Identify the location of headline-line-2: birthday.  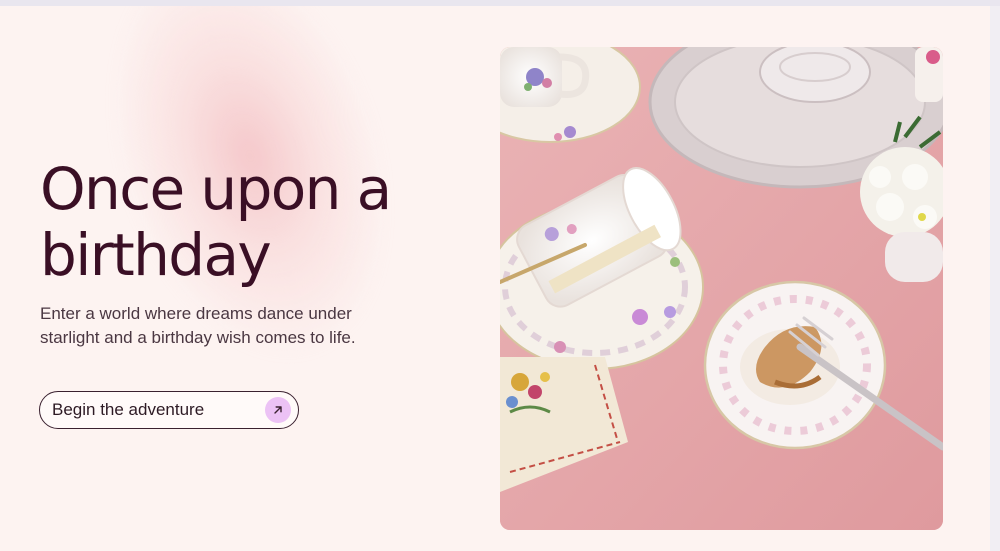
(156, 255).